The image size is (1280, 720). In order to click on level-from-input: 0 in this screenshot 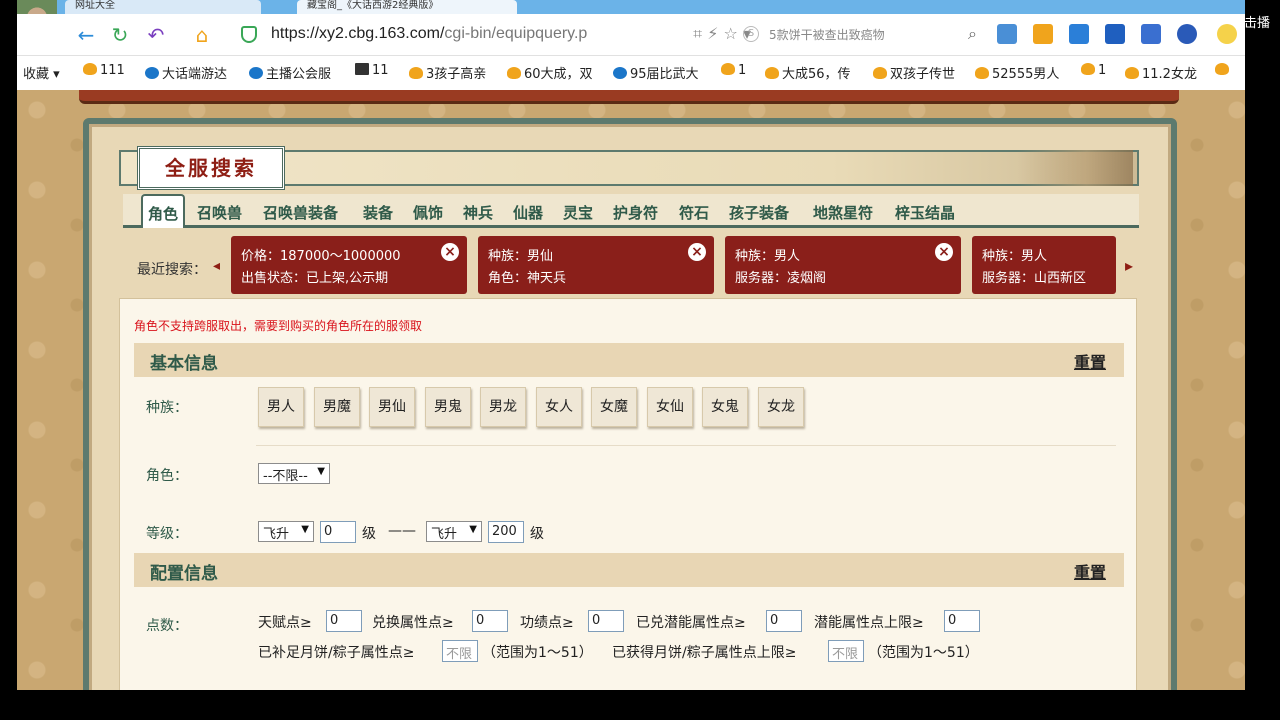, I will do `click(338, 532)`.